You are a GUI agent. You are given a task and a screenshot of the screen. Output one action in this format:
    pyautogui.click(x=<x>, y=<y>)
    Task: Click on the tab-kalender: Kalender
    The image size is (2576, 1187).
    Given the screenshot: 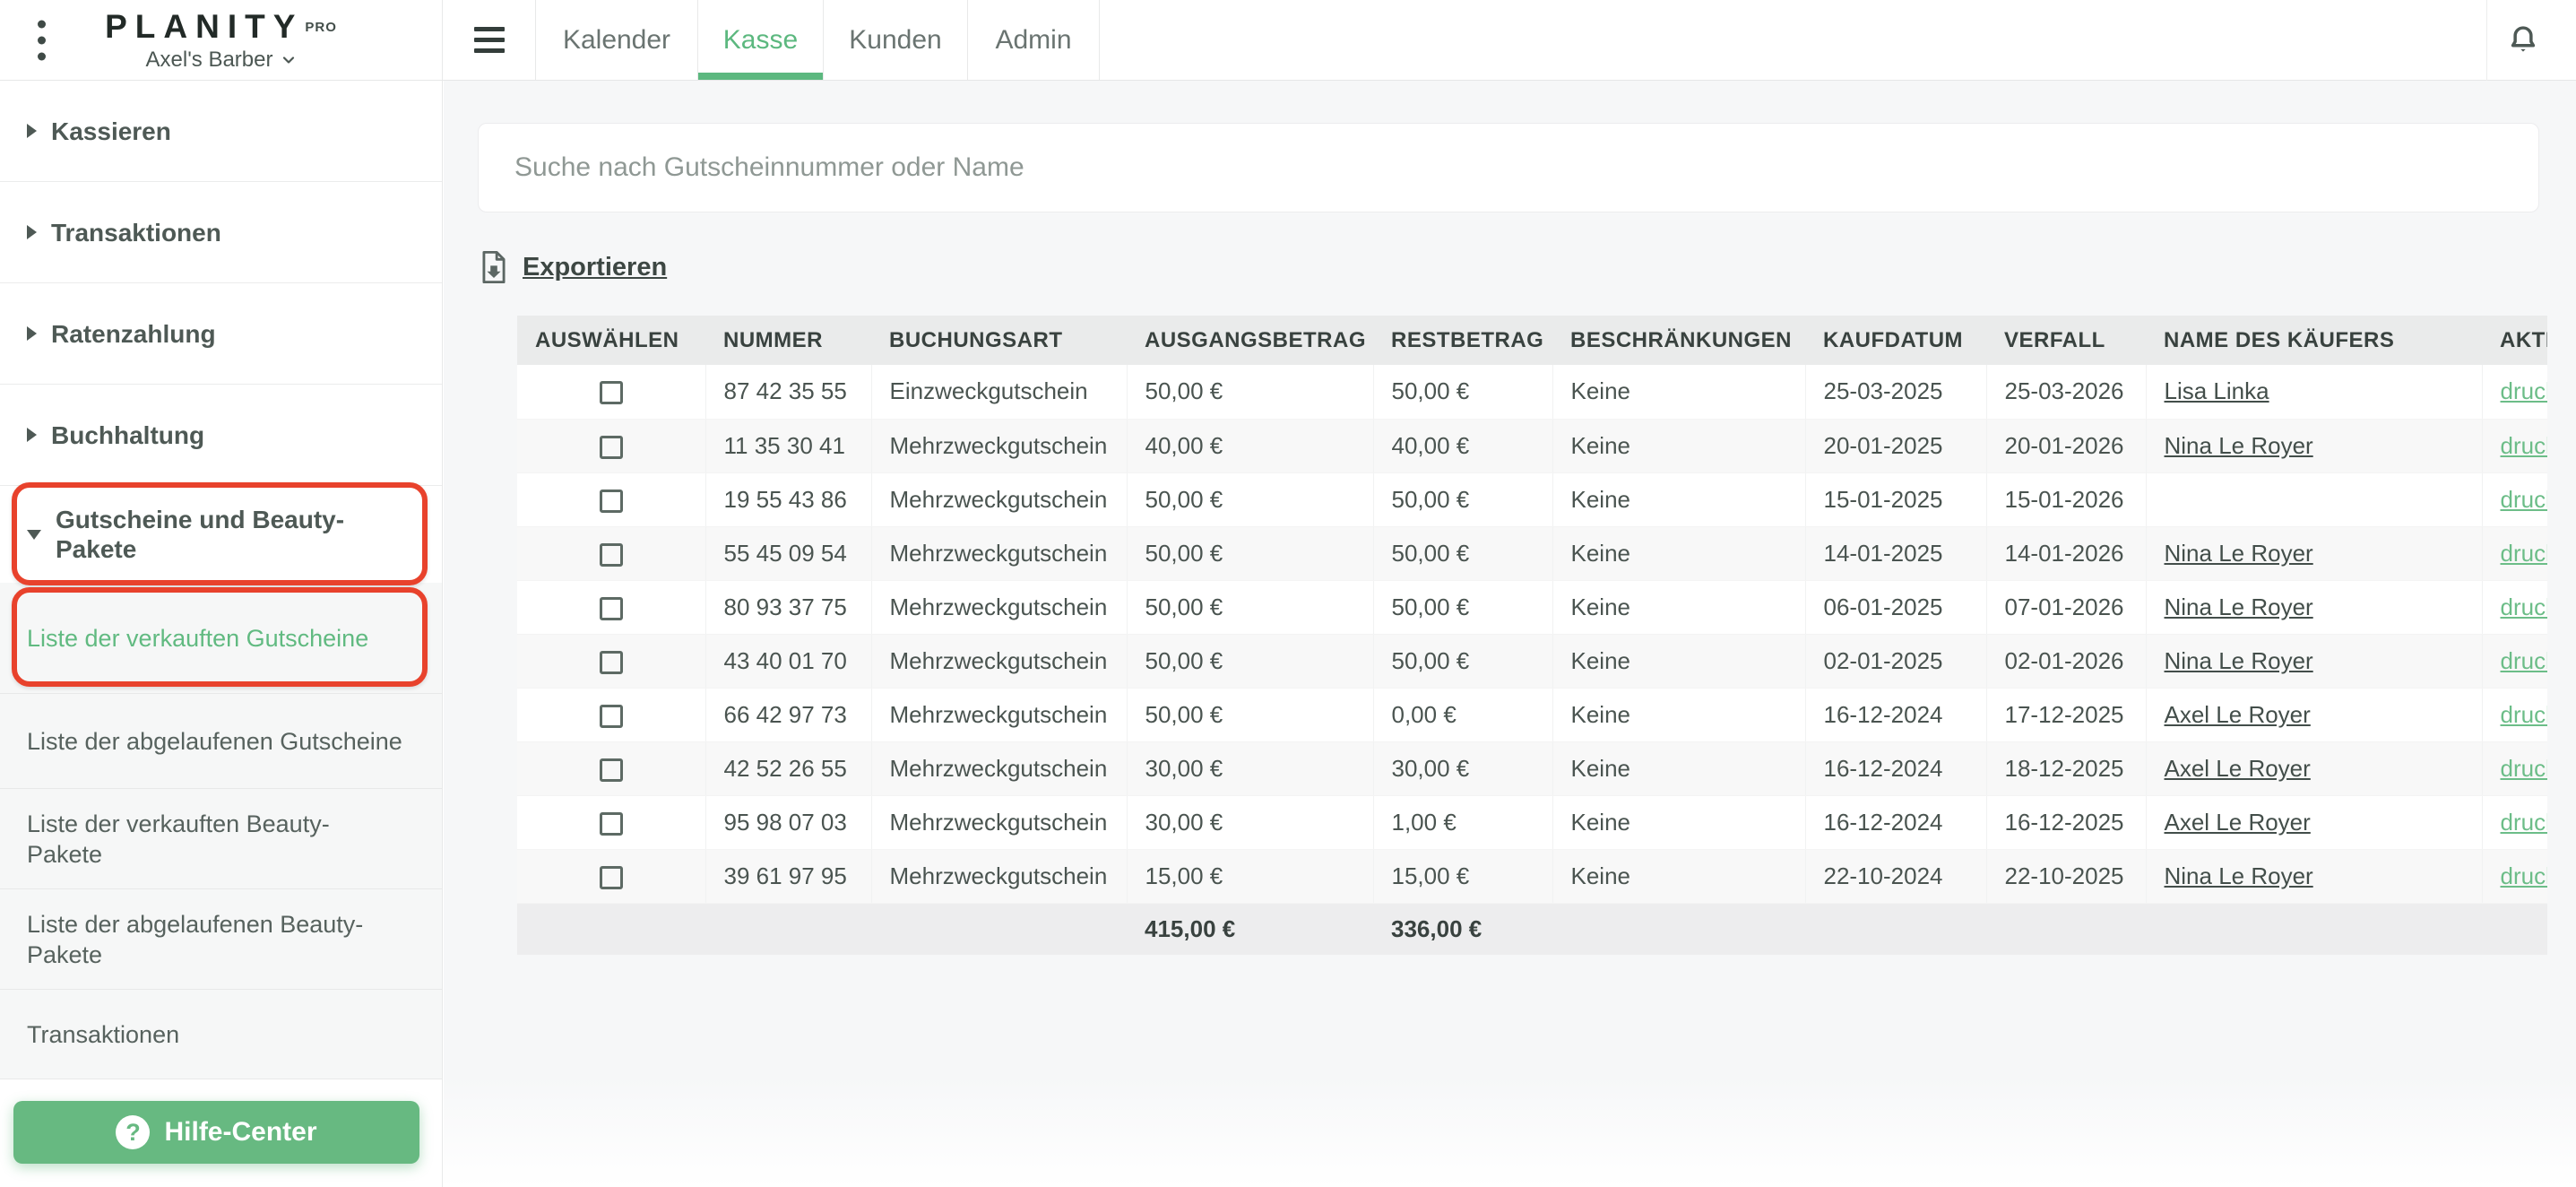 What is the action you would take?
    pyautogui.click(x=616, y=40)
    